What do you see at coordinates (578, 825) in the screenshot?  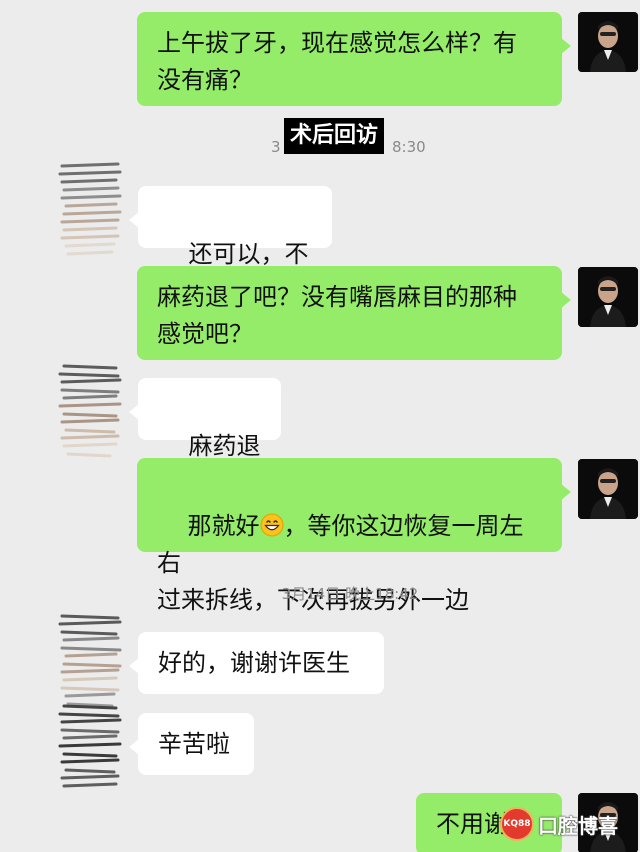 I see `watermark-text: 口腔博喜` at bounding box center [578, 825].